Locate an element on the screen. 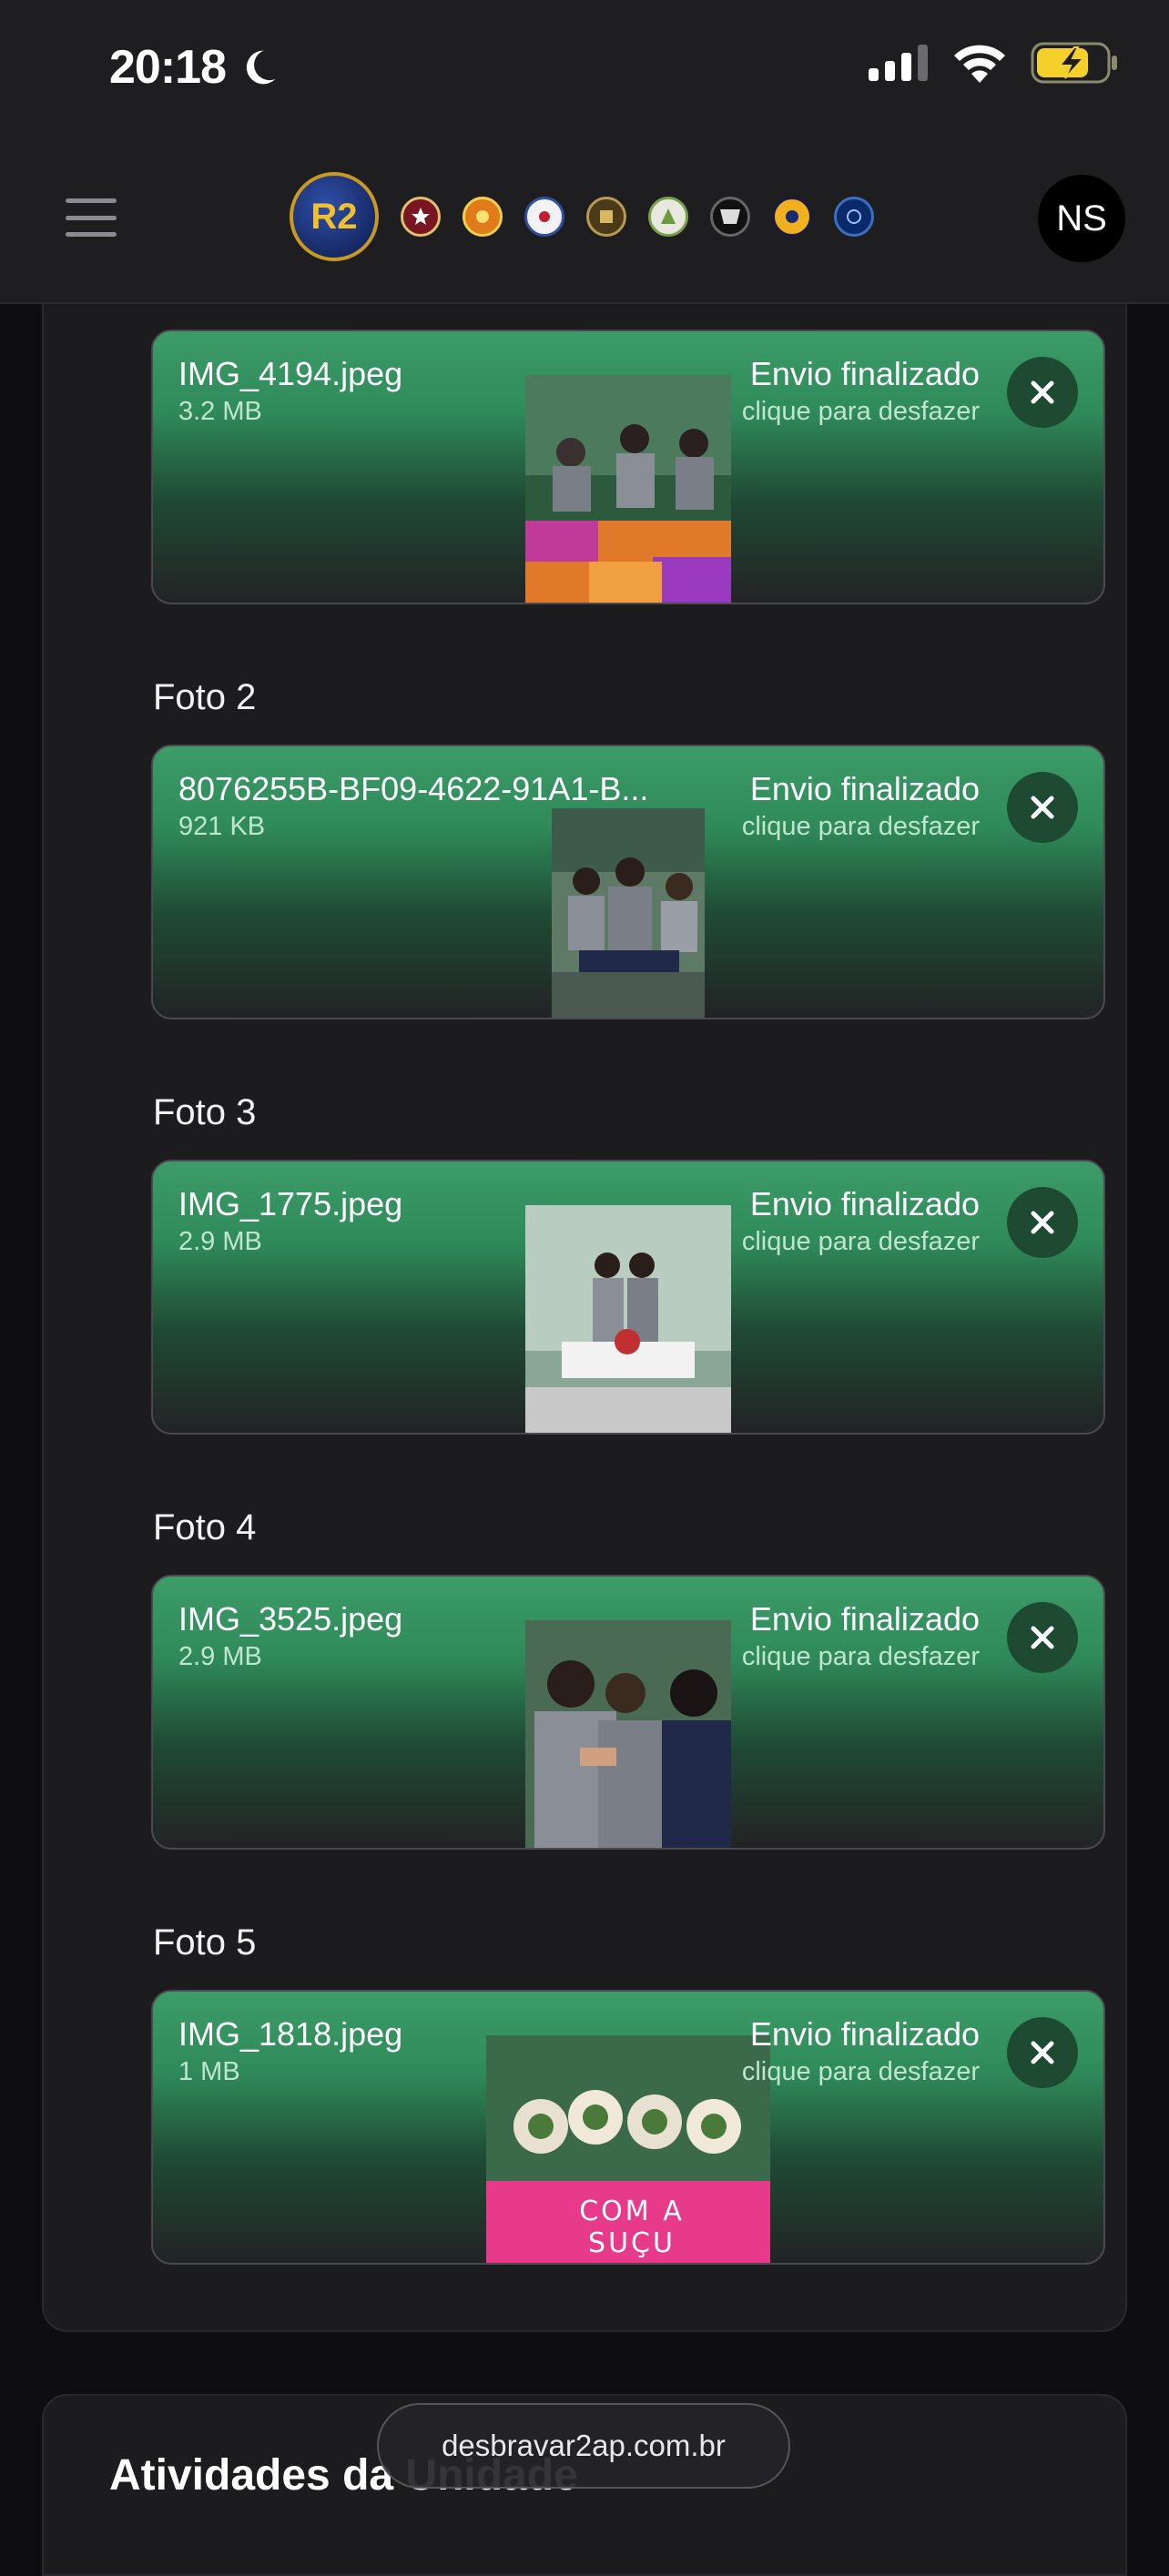 The image size is (1169, 2576). browser-url-bar: desbravar2ap.com.br is located at coordinates (583, 2446).